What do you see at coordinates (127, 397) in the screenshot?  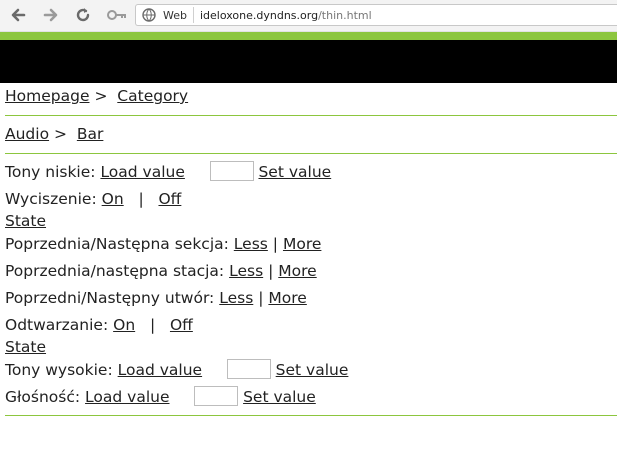 I see `volume-load-value-link: Load value` at bounding box center [127, 397].